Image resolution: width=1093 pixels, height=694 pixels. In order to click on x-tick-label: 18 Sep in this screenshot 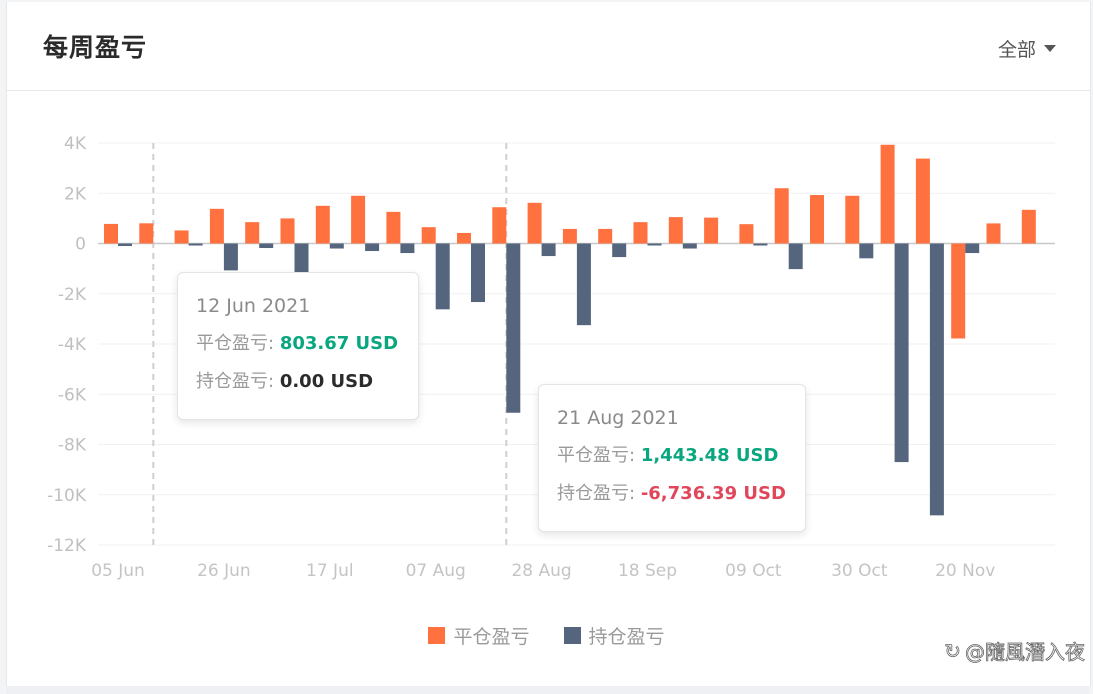, I will do `click(647, 571)`.